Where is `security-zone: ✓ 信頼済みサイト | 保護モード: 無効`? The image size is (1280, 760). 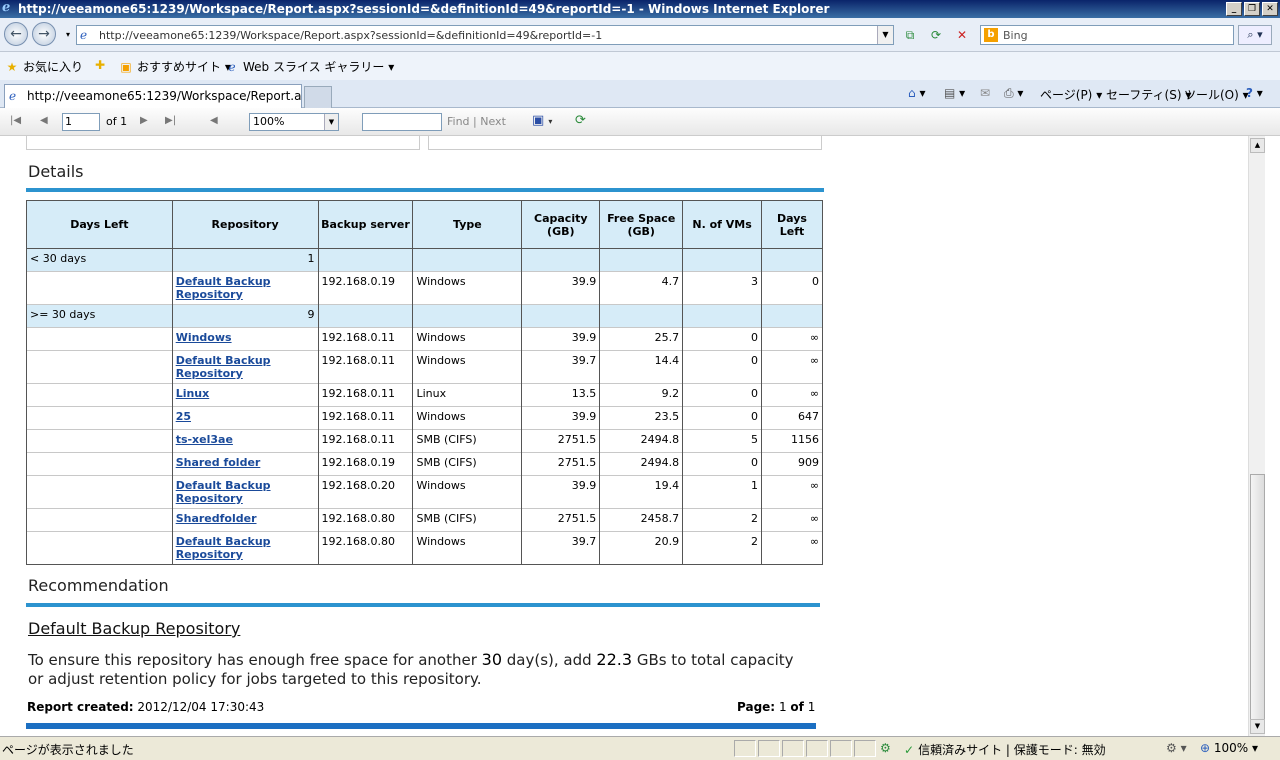
security-zone: ✓ 信頼済みサイト | 保護モード: 無効 is located at coordinates (1005, 749).